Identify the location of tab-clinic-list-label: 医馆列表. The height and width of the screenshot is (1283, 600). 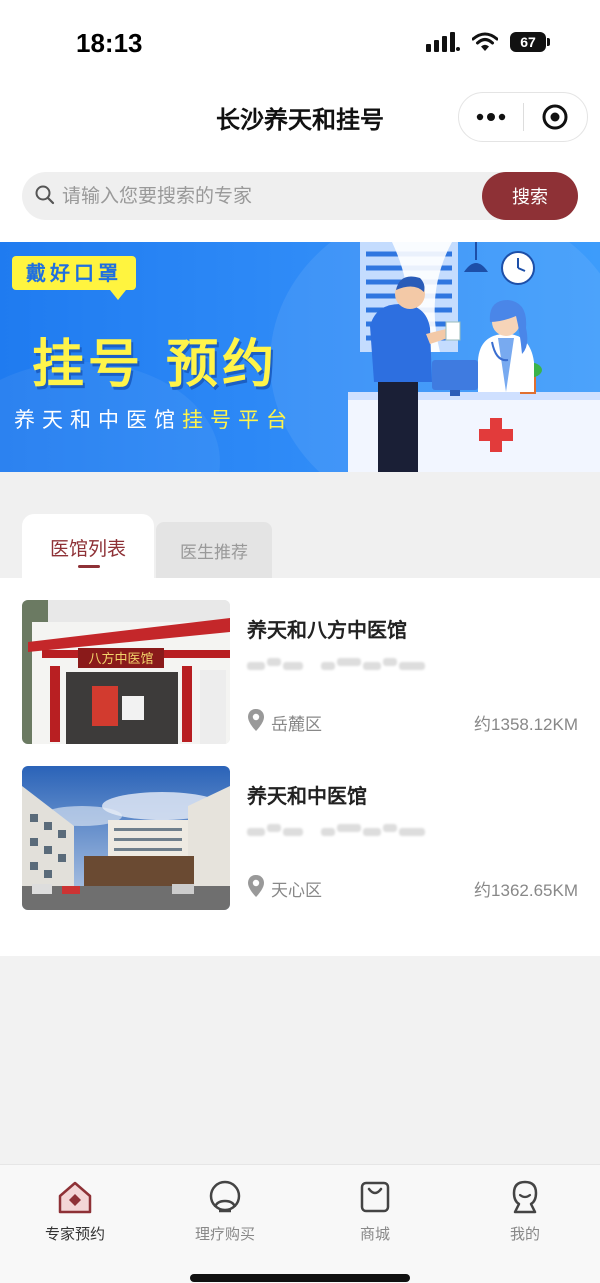
(87, 549).